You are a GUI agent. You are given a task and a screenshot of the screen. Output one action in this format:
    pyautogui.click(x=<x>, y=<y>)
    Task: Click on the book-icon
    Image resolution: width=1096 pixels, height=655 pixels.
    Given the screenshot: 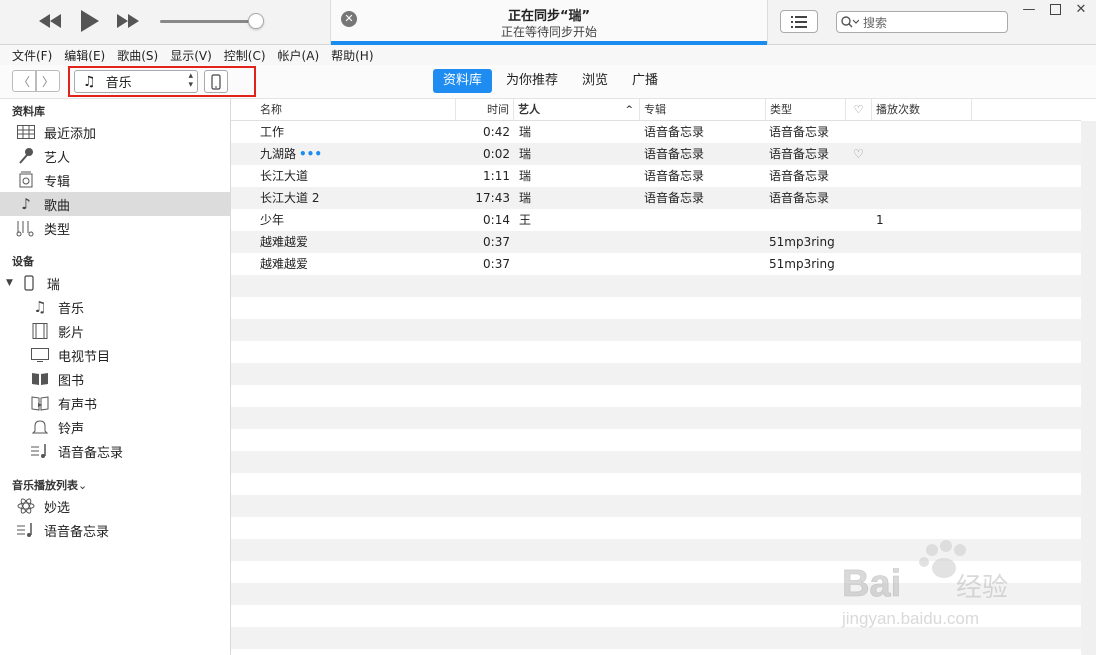 What is the action you would take?
    pyautogui.click(x=40, y=379)
    